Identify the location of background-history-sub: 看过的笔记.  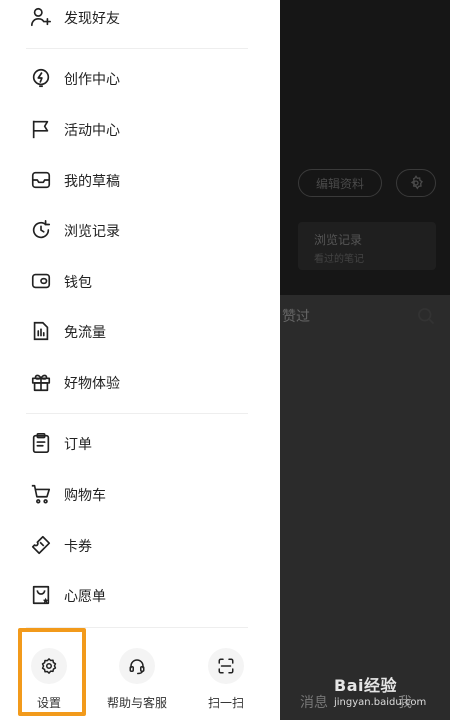
(339, 259).